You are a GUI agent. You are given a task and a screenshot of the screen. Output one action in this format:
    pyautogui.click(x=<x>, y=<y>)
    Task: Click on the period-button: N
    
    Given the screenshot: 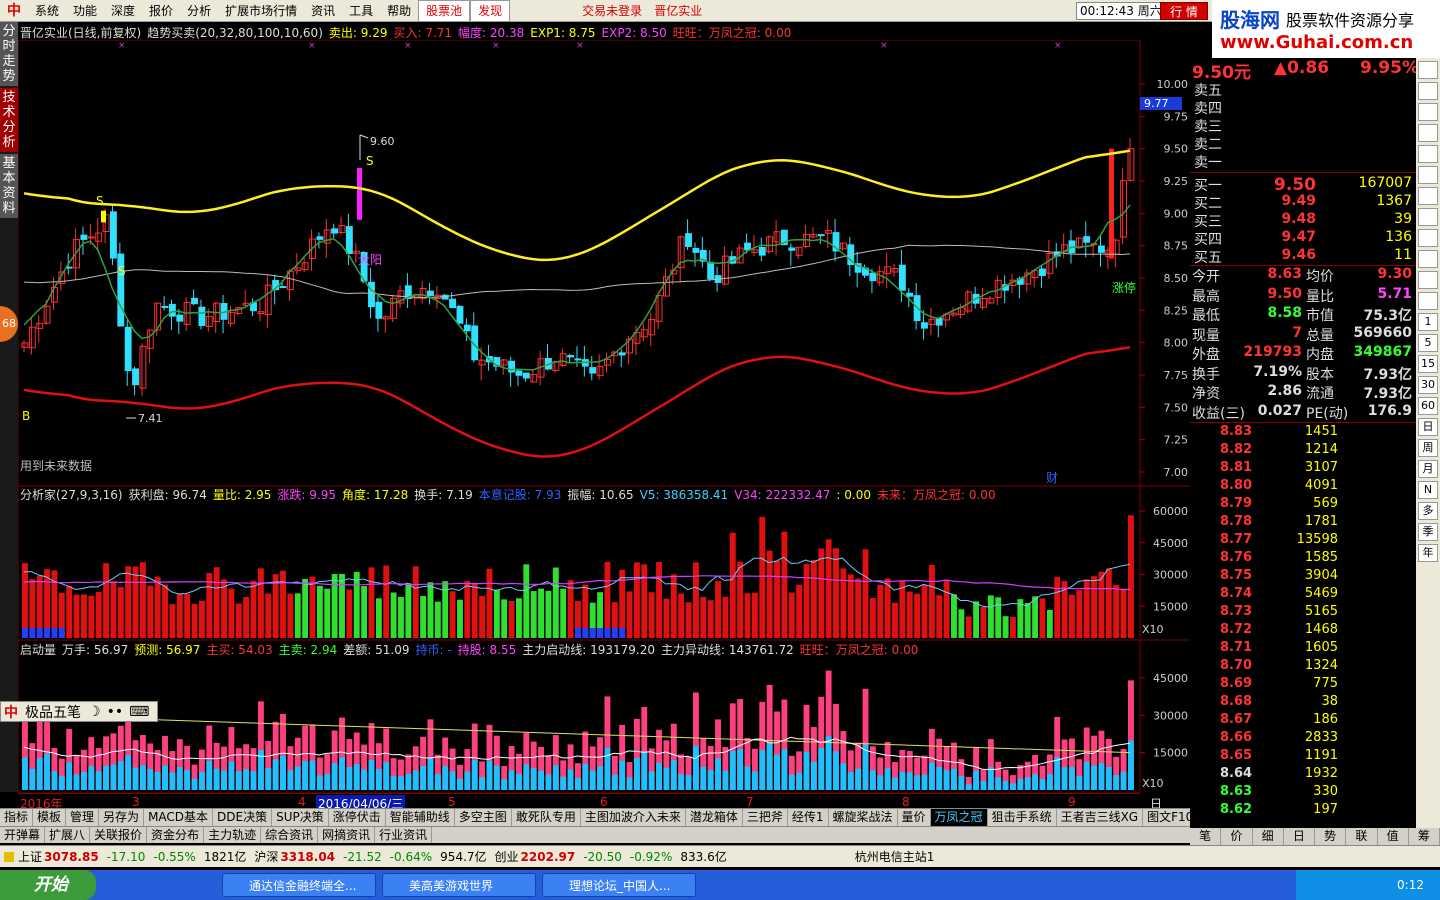 What is the action you would take?
    pyautogui.click(x=1428, y=490)
    